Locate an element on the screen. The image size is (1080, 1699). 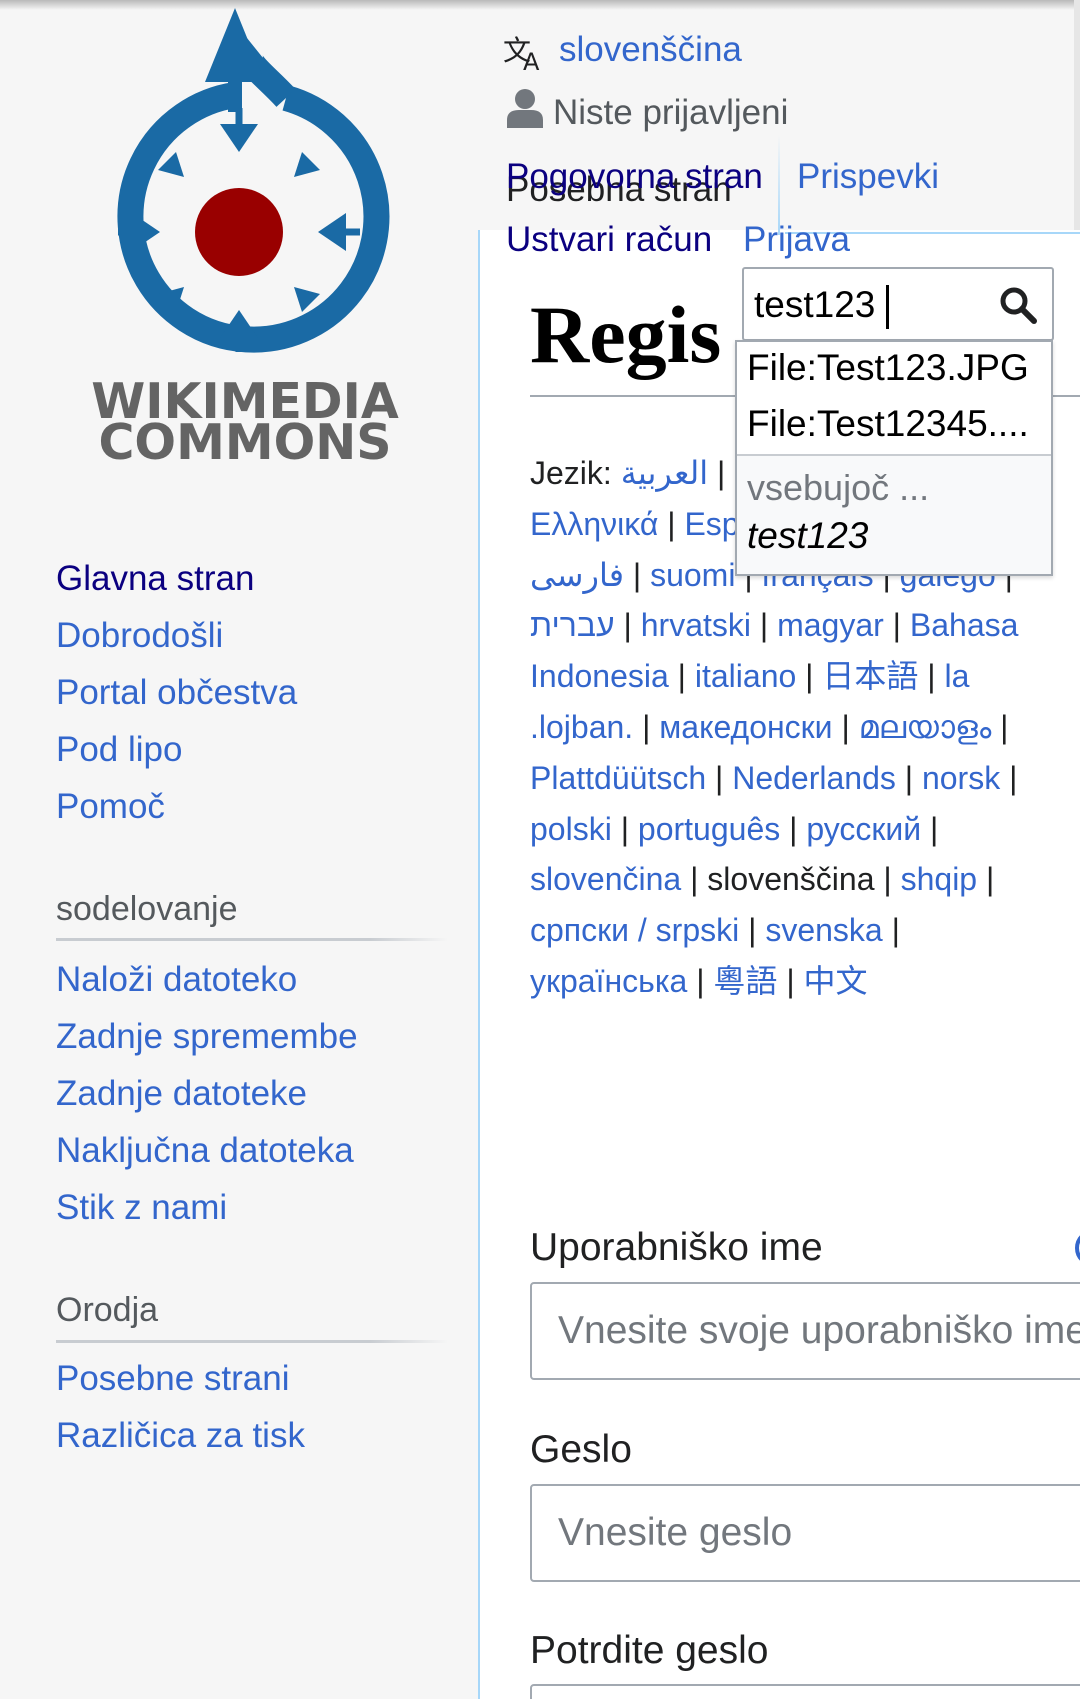
language-link: slovenčina is located at coordinates (605, 879).